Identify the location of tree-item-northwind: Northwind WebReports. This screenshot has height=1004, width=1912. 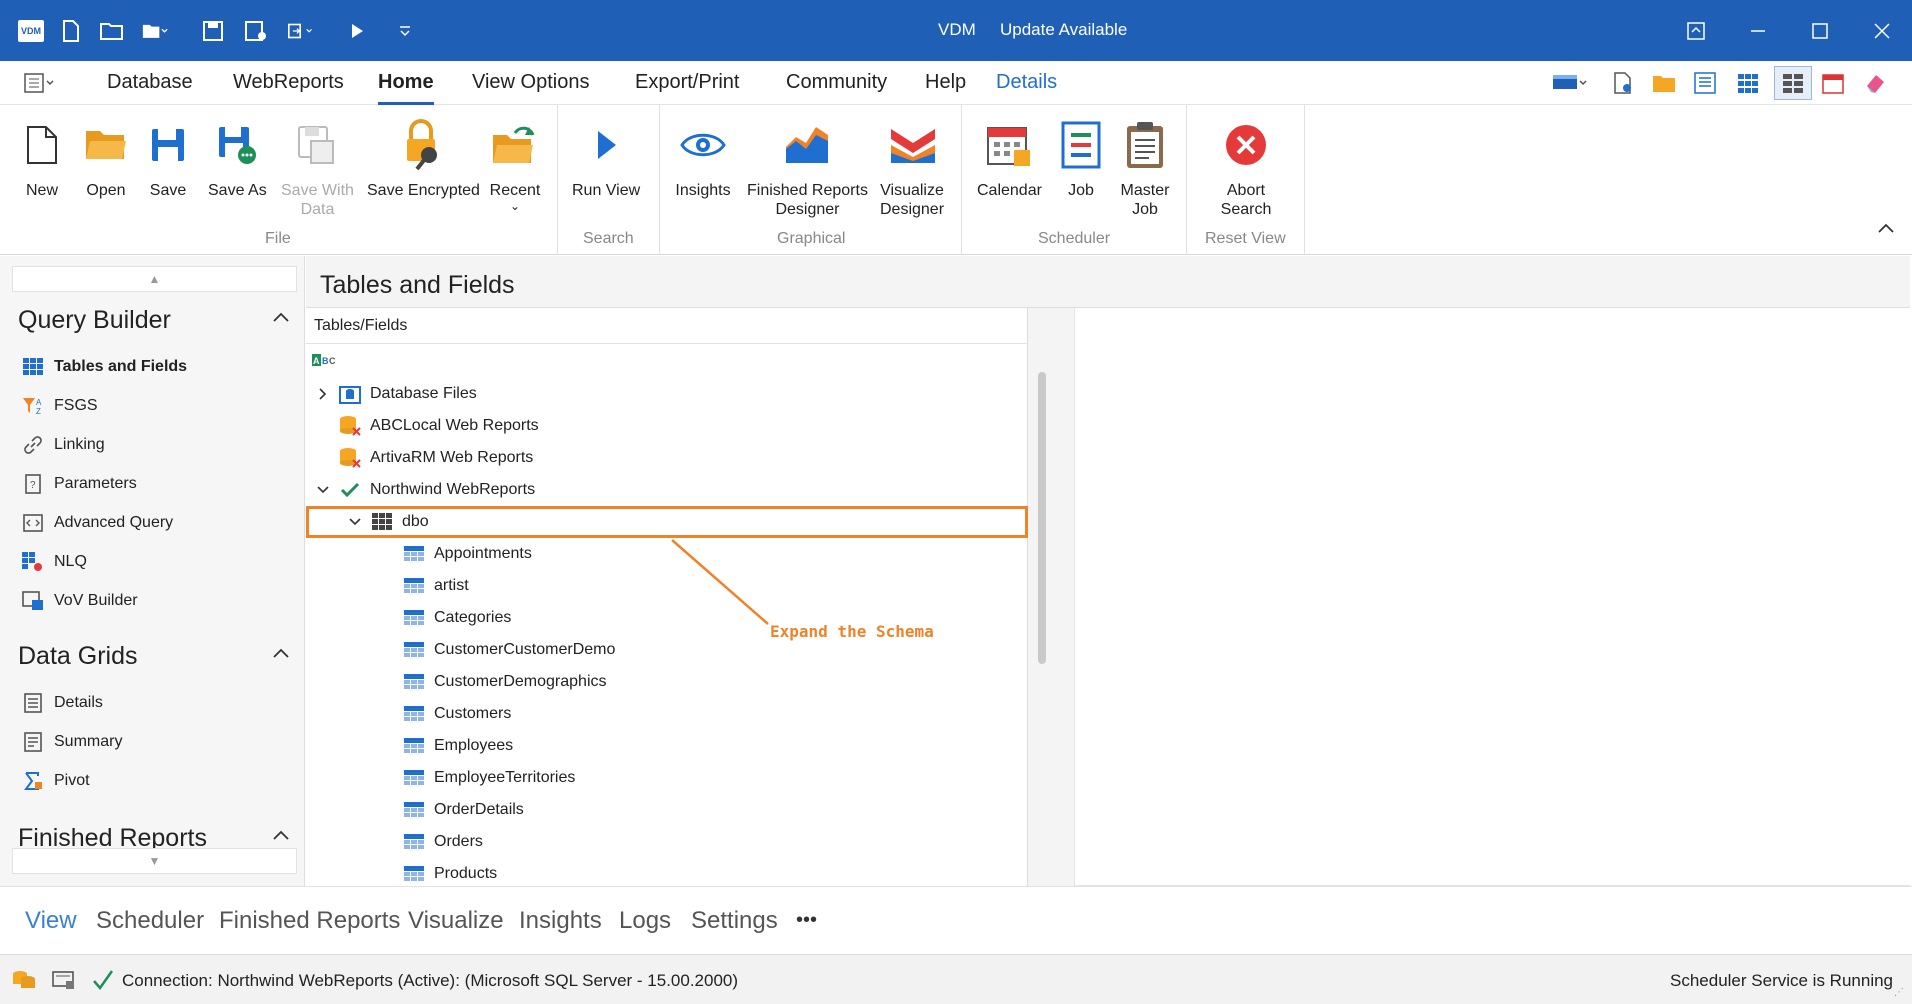
(667, 490).